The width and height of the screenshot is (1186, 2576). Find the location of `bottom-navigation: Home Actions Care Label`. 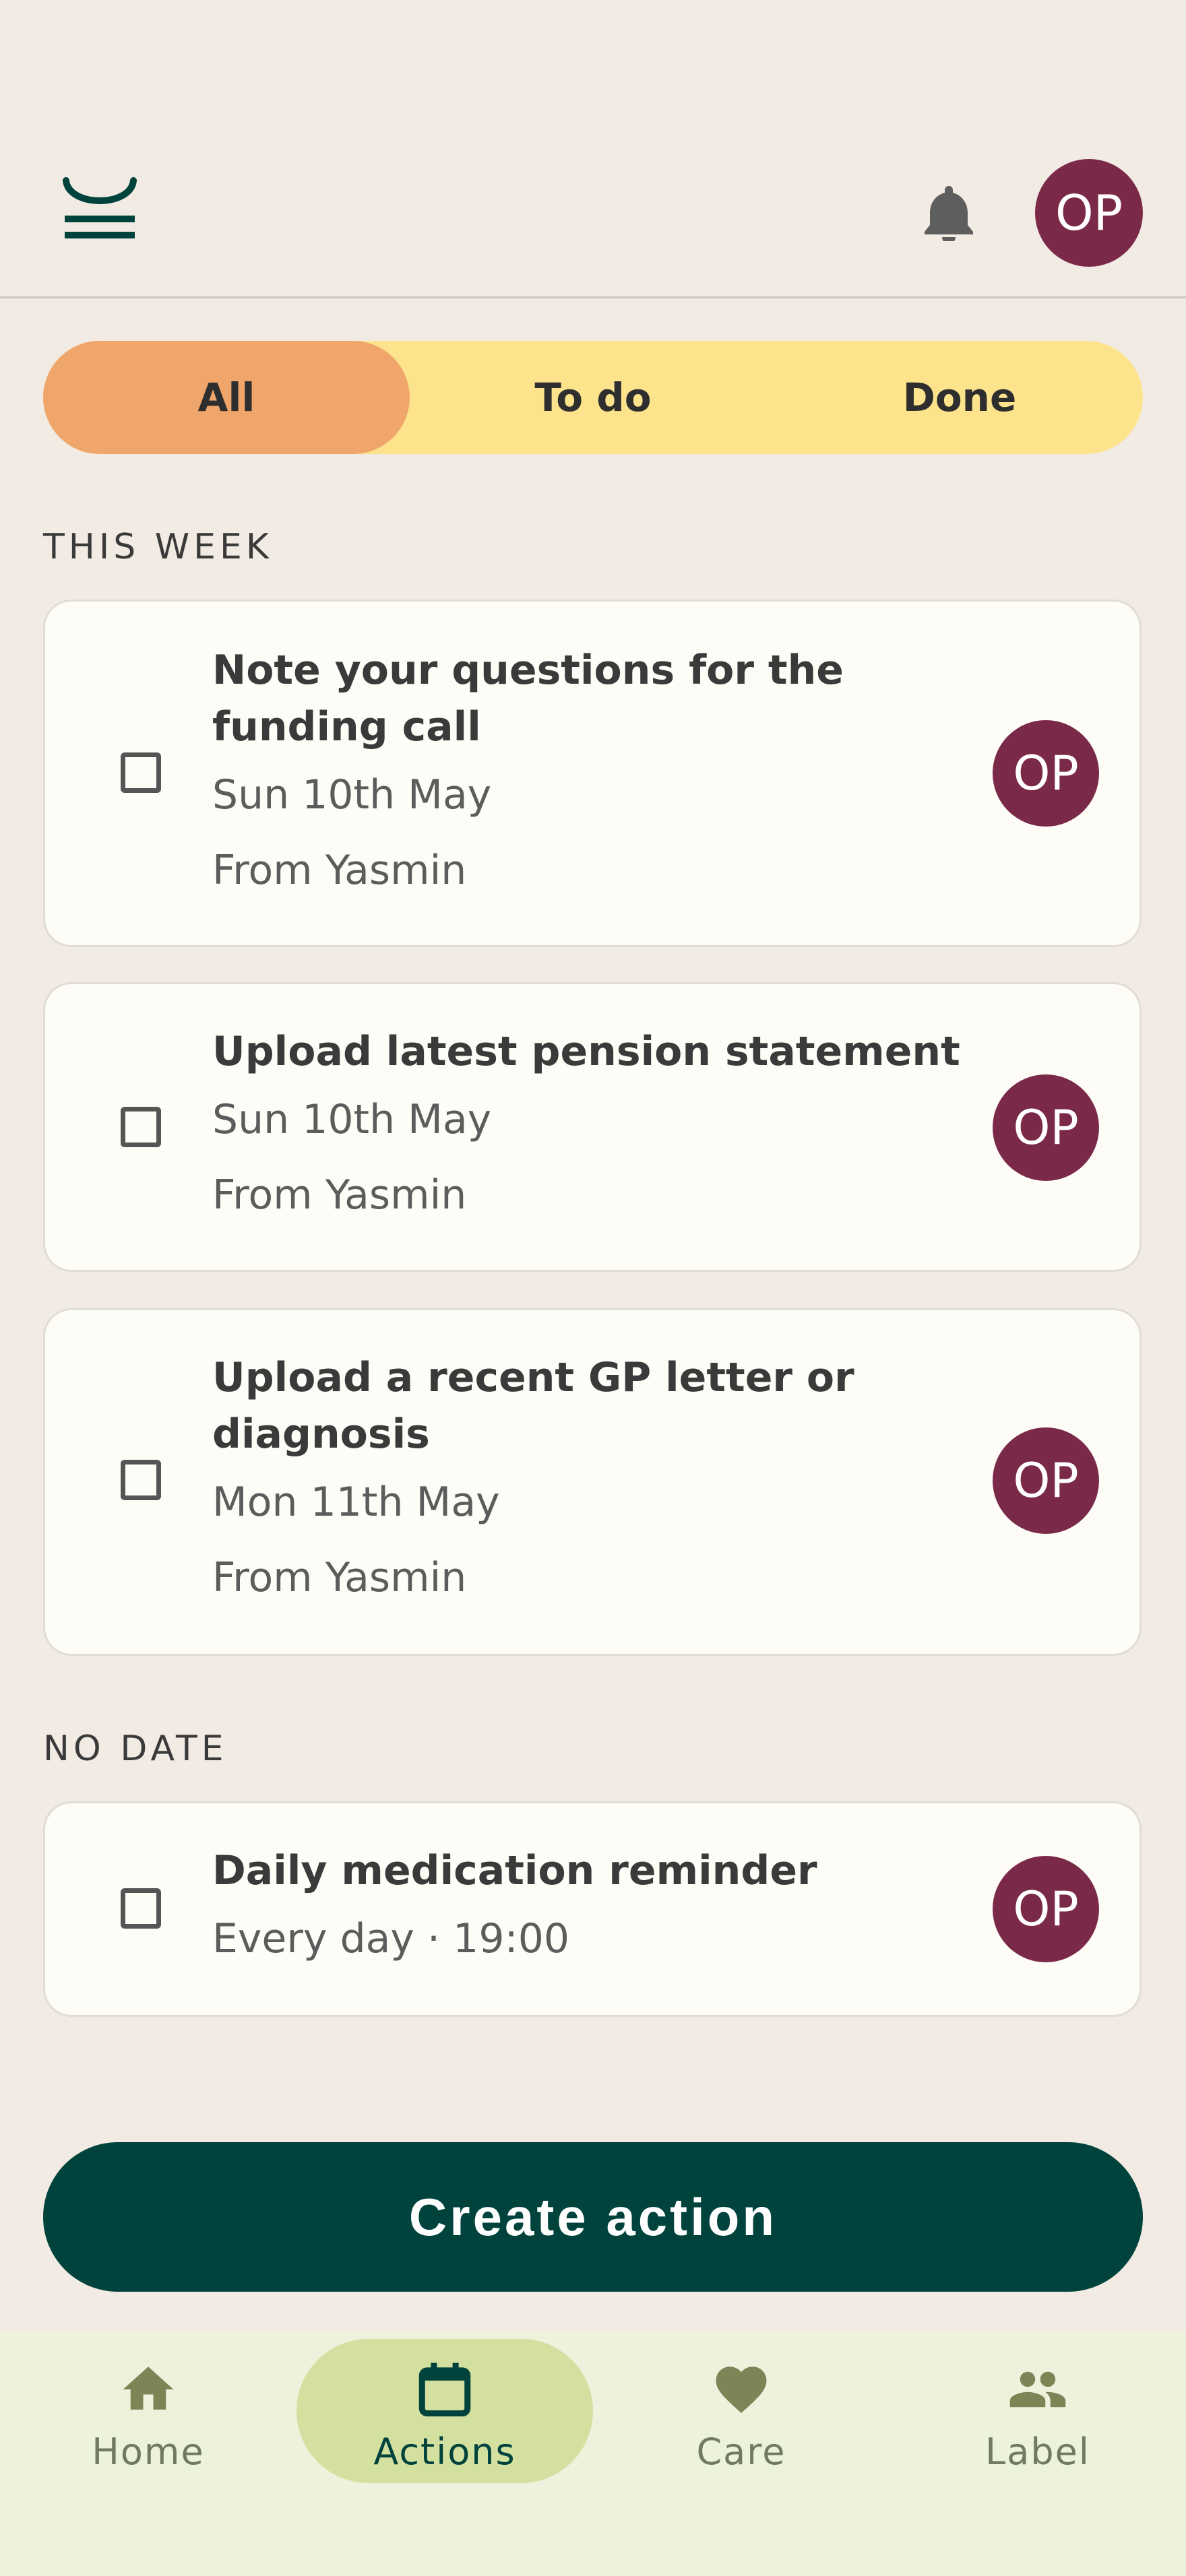

bottom-navigation: Home Actions Care Label is located at coordinates (593, 2454).